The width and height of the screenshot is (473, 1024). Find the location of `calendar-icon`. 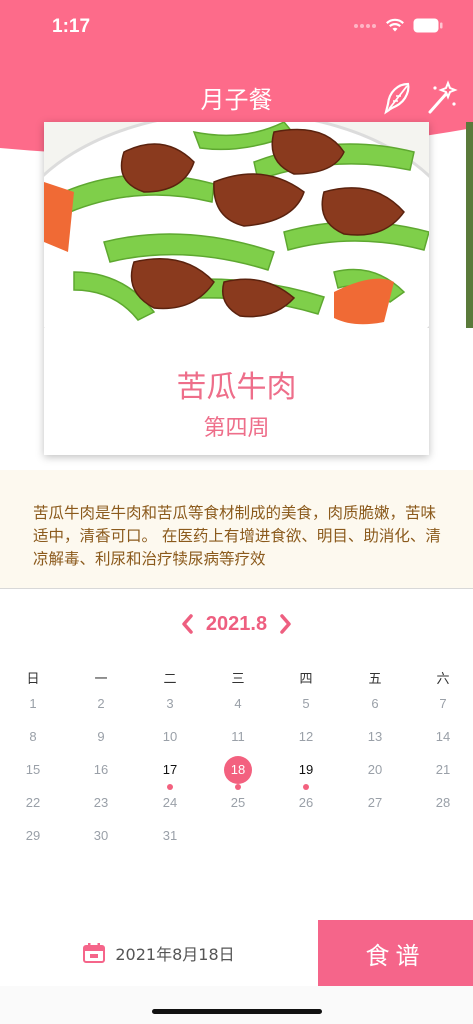

calendar-icon is located at coordinates (94, 953).